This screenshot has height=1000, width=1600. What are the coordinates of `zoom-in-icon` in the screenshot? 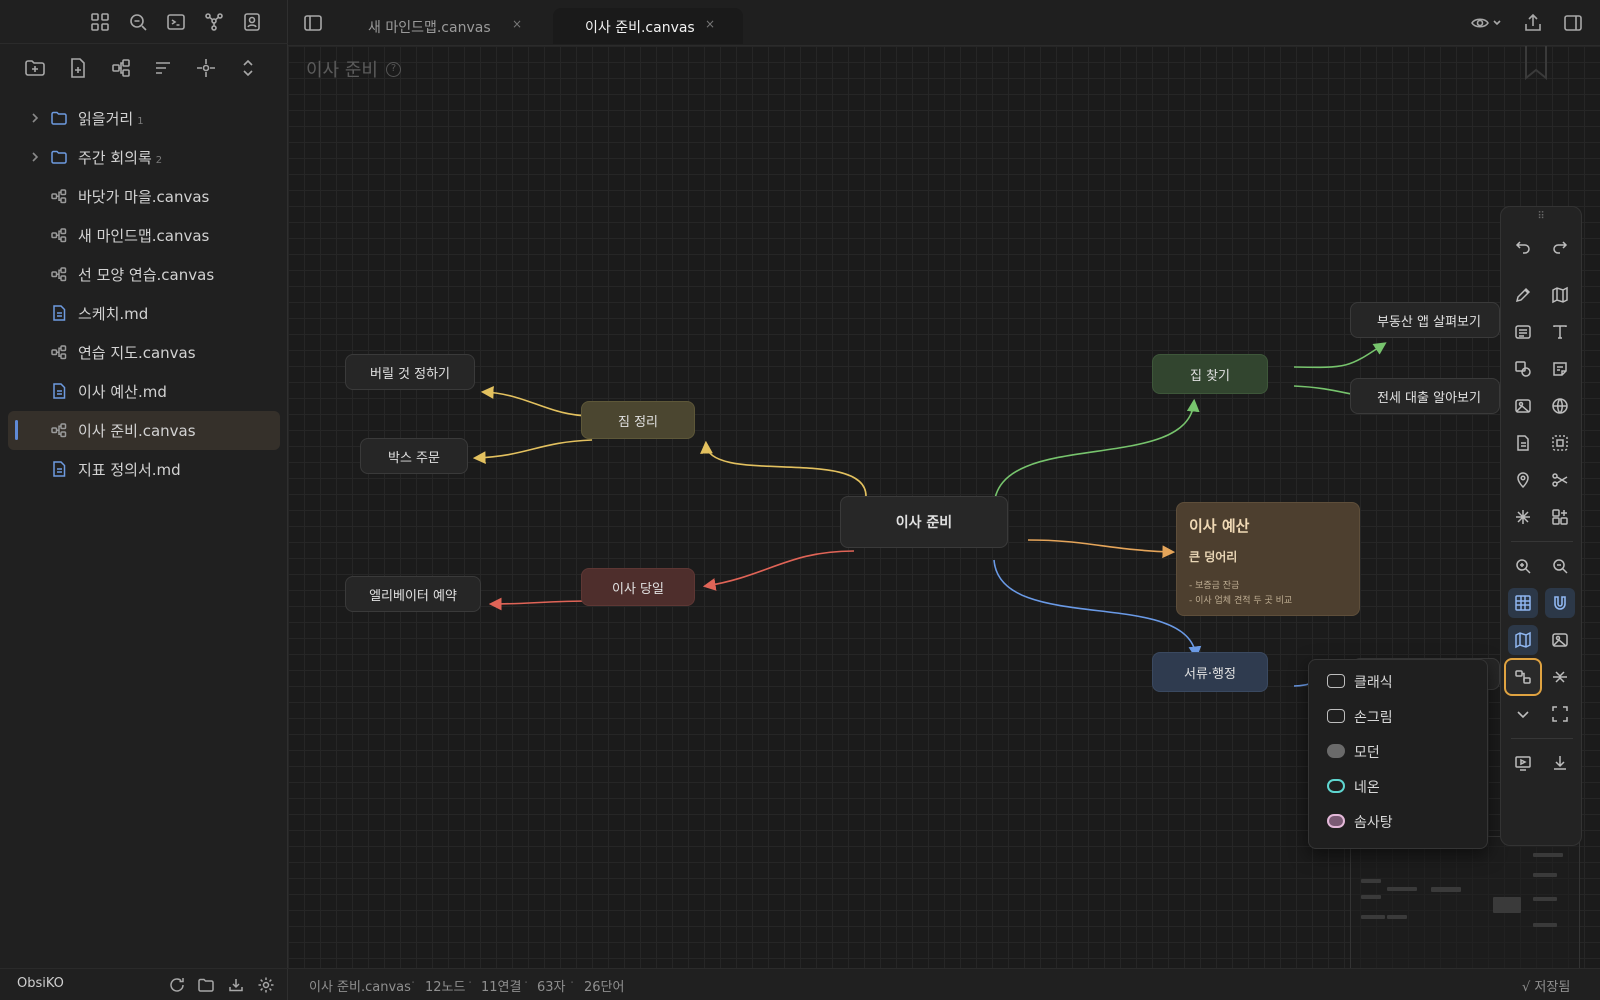 It's located at (1523, 566).